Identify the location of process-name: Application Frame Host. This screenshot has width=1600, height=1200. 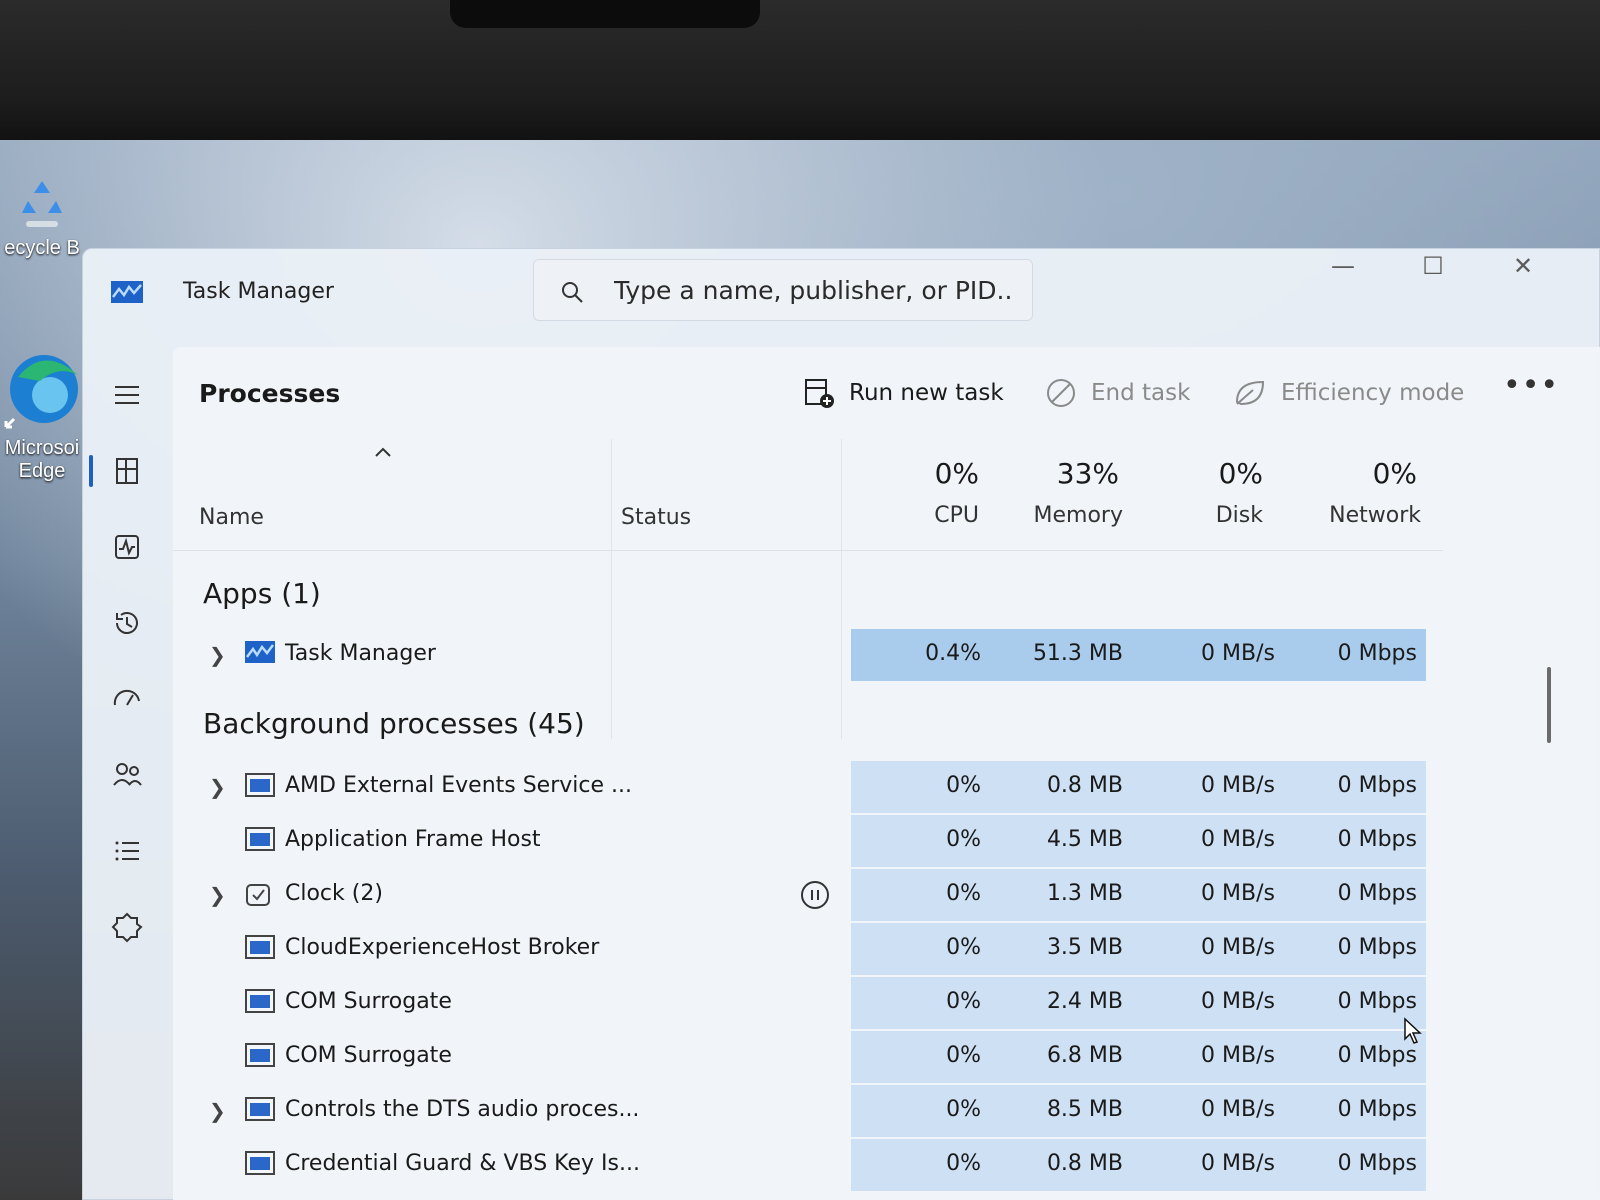
(413, 839).